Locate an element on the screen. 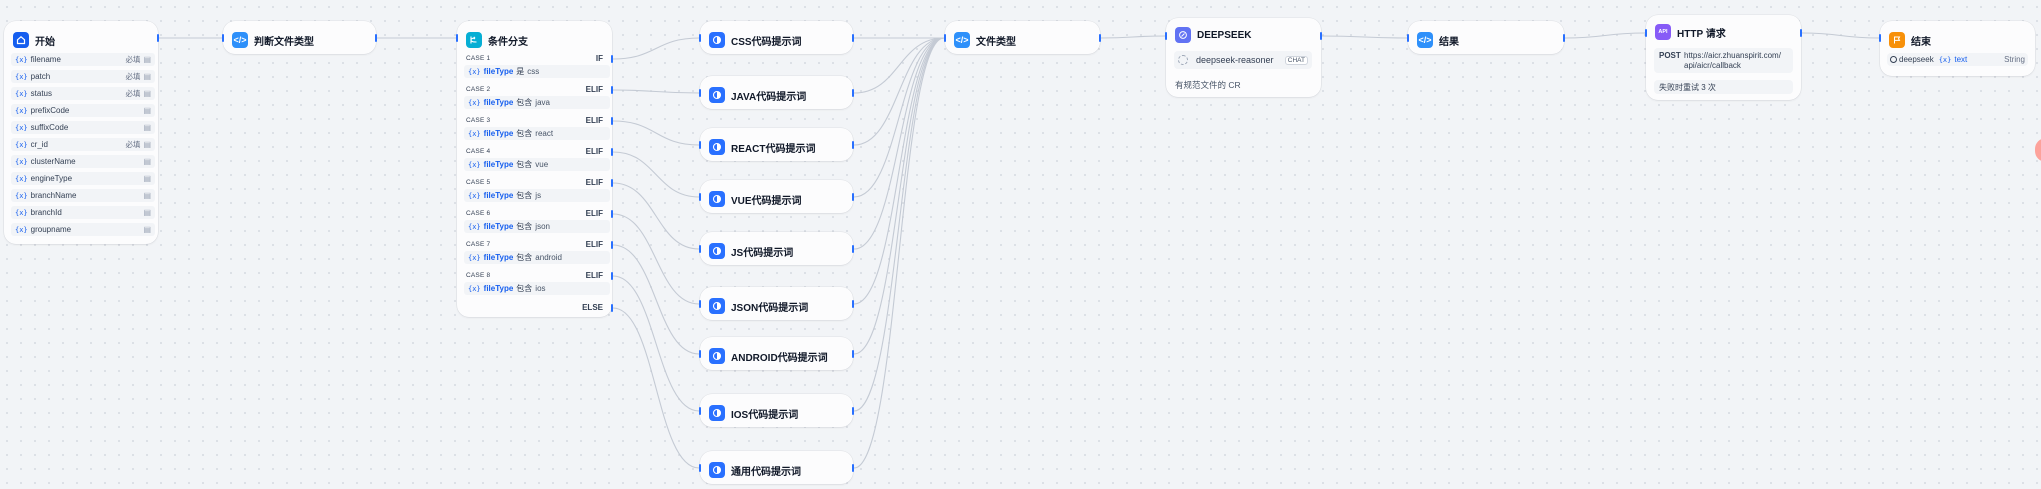  http-retry-text: 失败时重试 3 次 is located at coordinates (1687, 87).